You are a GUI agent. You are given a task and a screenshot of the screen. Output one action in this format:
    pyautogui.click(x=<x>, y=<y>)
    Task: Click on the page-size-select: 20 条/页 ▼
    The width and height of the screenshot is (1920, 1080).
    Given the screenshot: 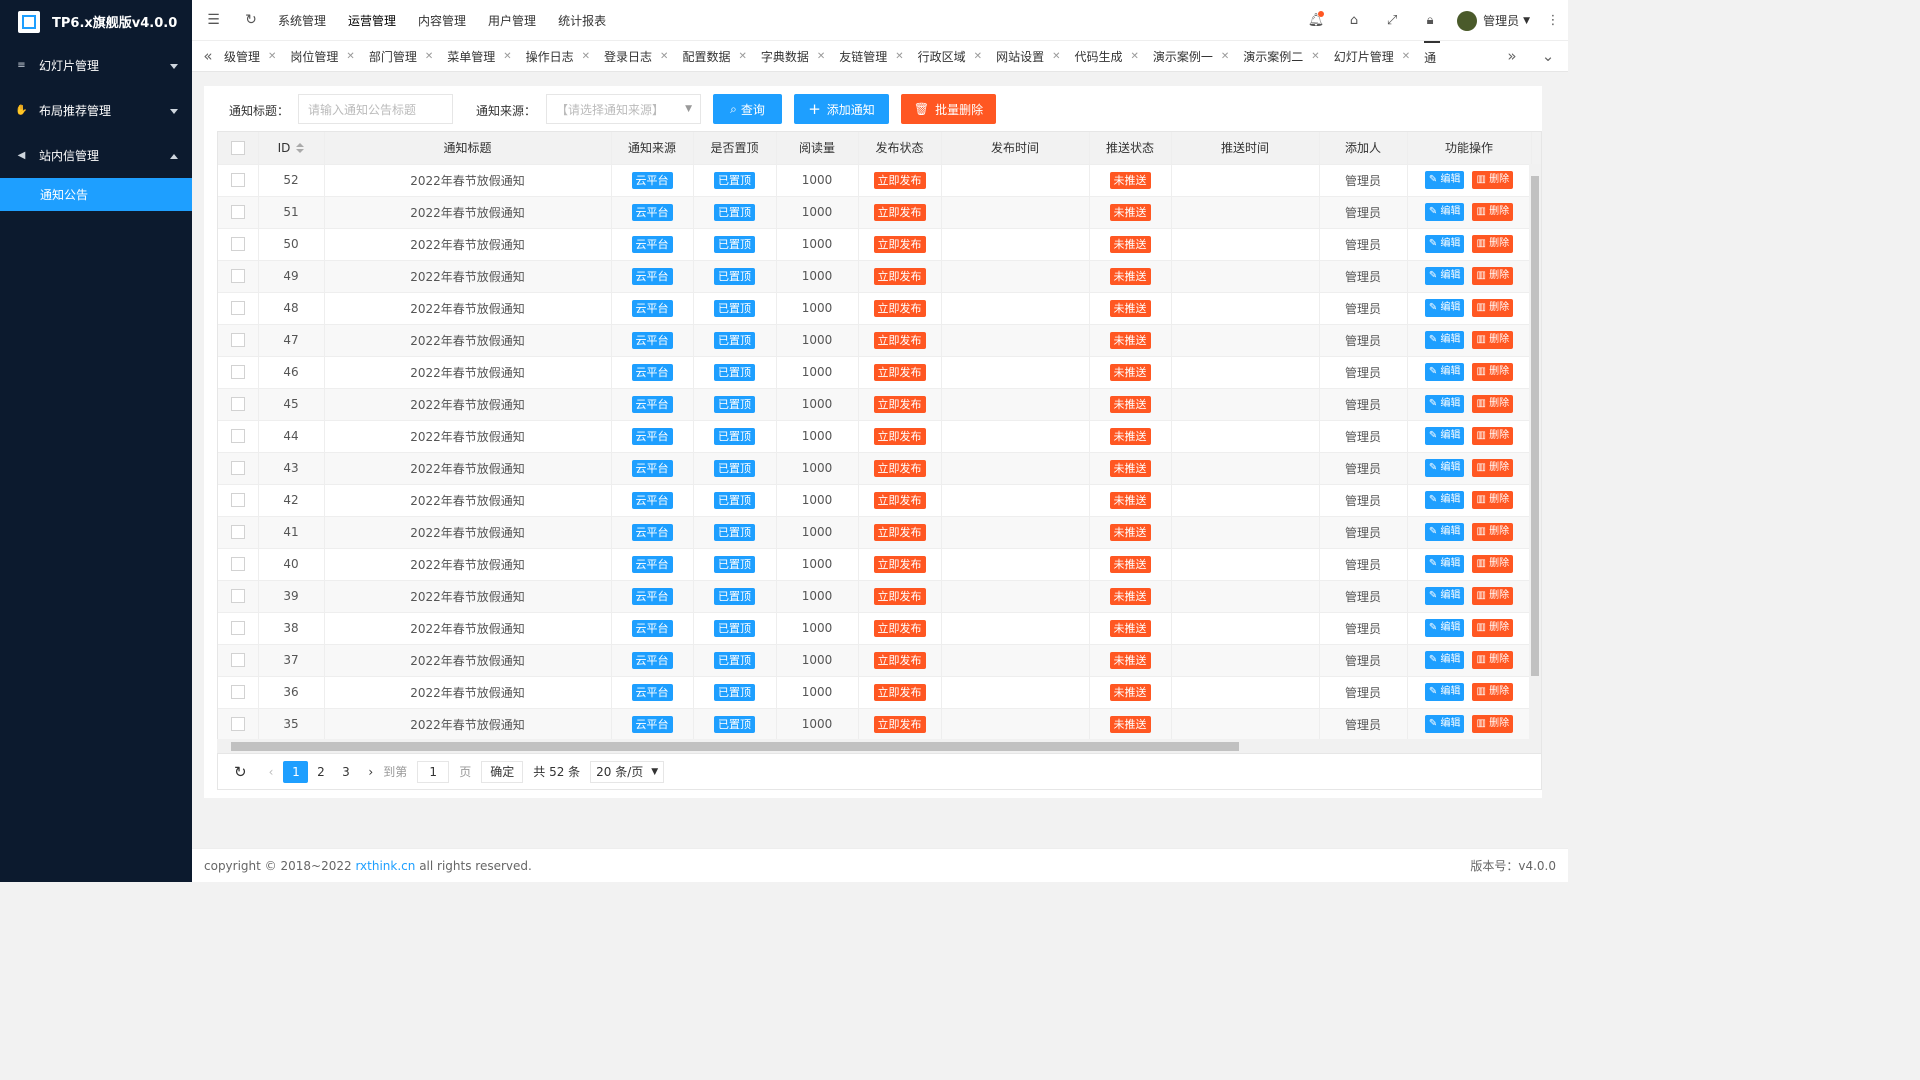 What is the action you would take?
    pyautogui.click(x=627, y=771)
    